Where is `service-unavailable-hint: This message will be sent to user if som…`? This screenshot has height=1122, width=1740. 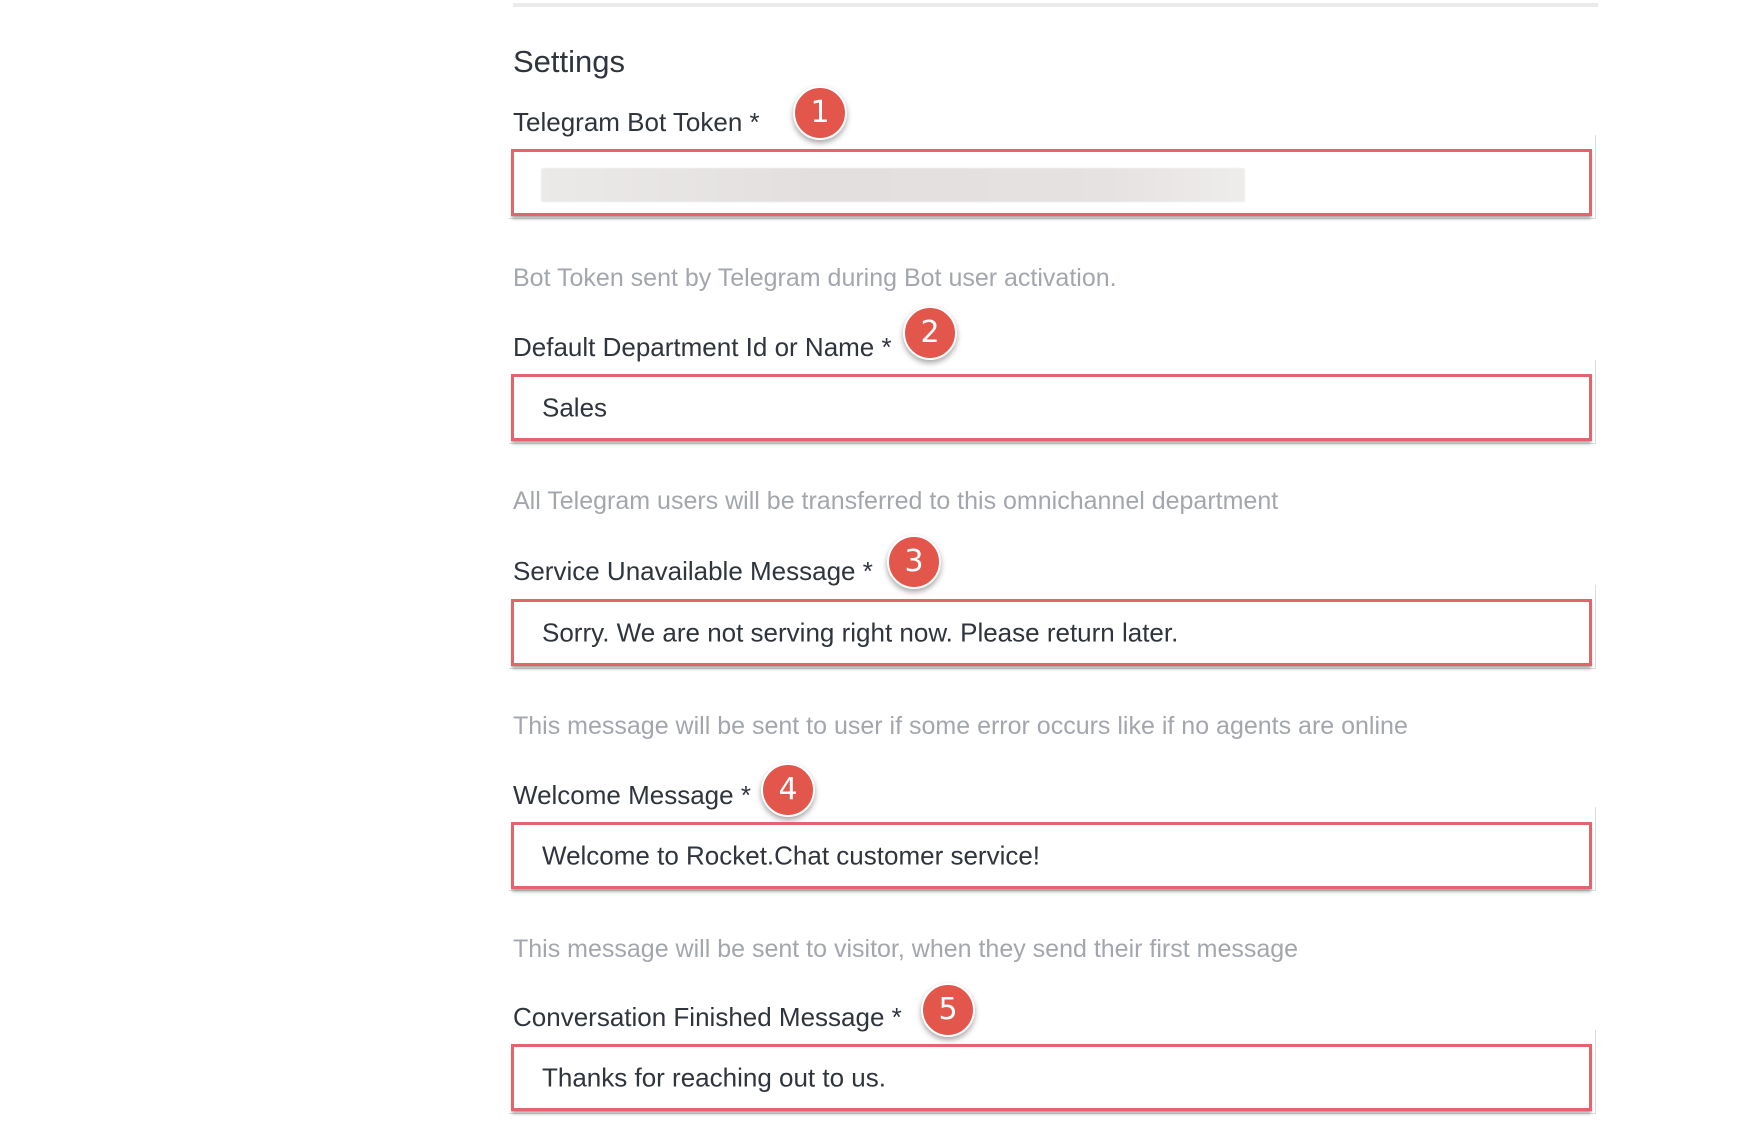 service-unavailable-hint: This message will be sent to user if som… is located at coordinates (960, 726).